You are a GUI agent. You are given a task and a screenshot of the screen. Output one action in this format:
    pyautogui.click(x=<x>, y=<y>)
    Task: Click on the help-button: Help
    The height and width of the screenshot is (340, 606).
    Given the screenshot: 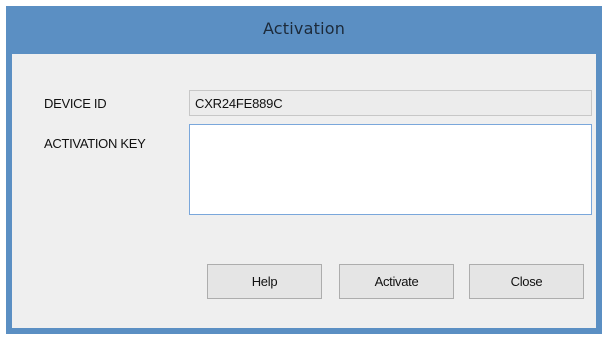 What is the action you would take?
    pyautogui.click(x=264, y=281)
    